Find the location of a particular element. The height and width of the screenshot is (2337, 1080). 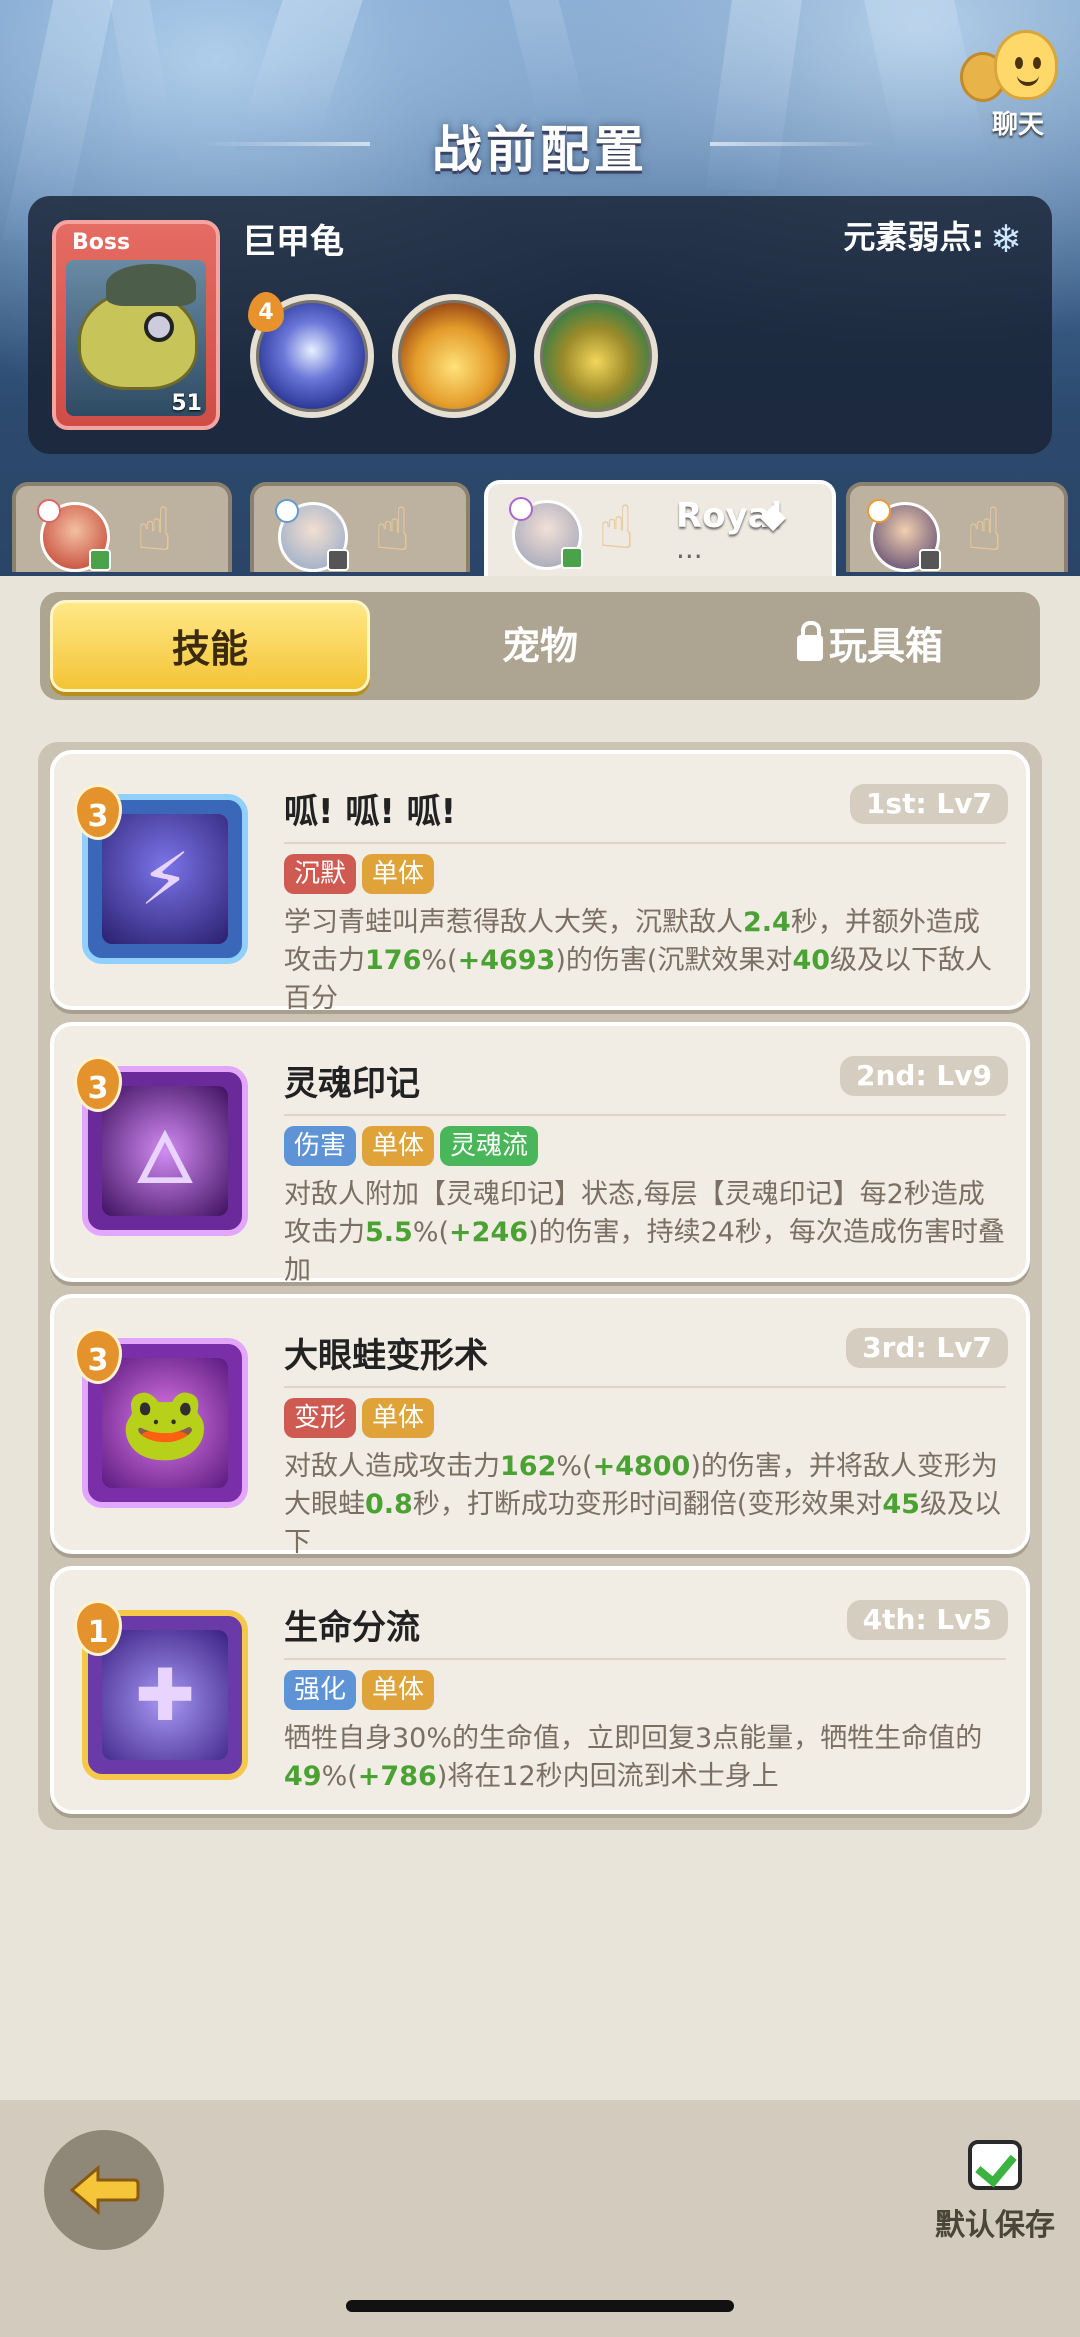

skill-name: 大眼蛙变形术 is located at coordinates (386, 1356).